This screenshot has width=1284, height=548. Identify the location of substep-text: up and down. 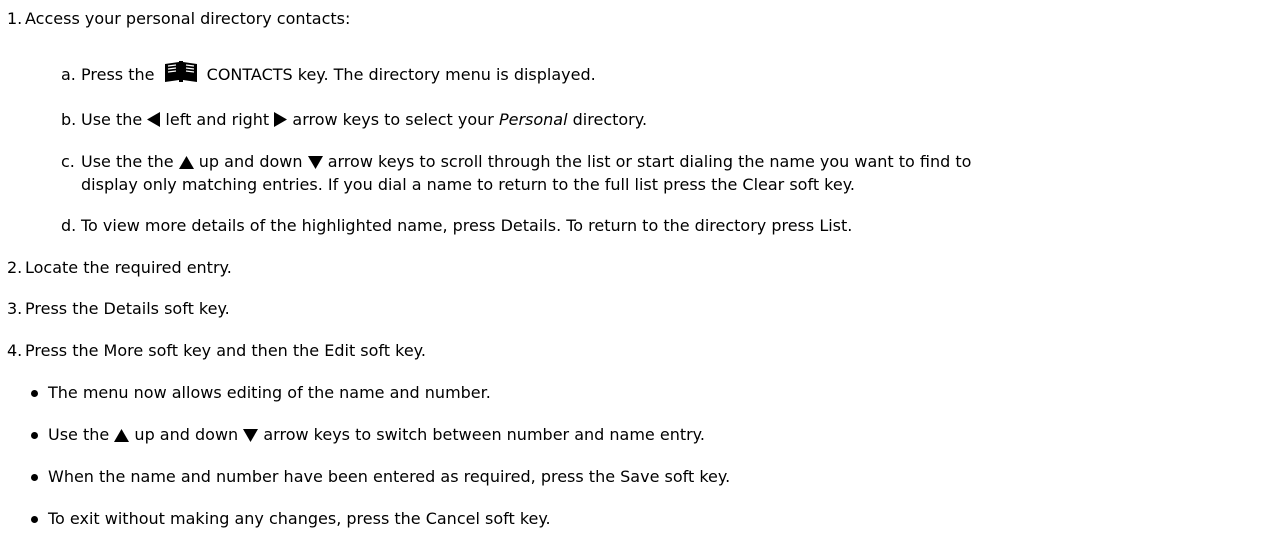
(250, 161).